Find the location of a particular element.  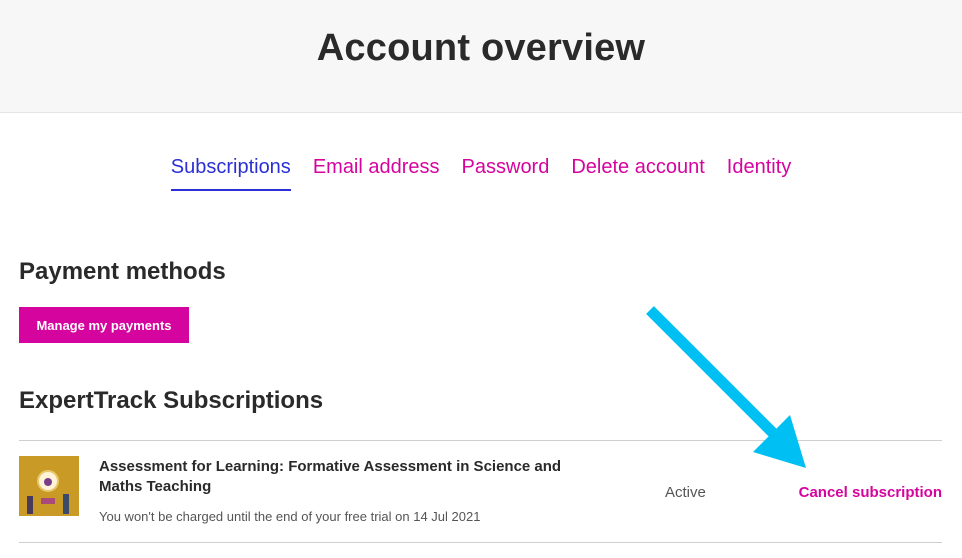

page-title: Account overview is located at coordinates (481, 47).